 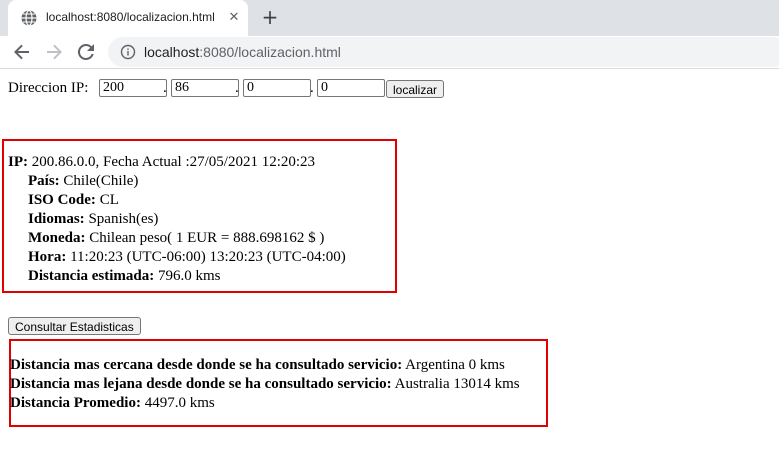 I want to click on idiomas-value: Spanish(es), so click(x=123, y=219).